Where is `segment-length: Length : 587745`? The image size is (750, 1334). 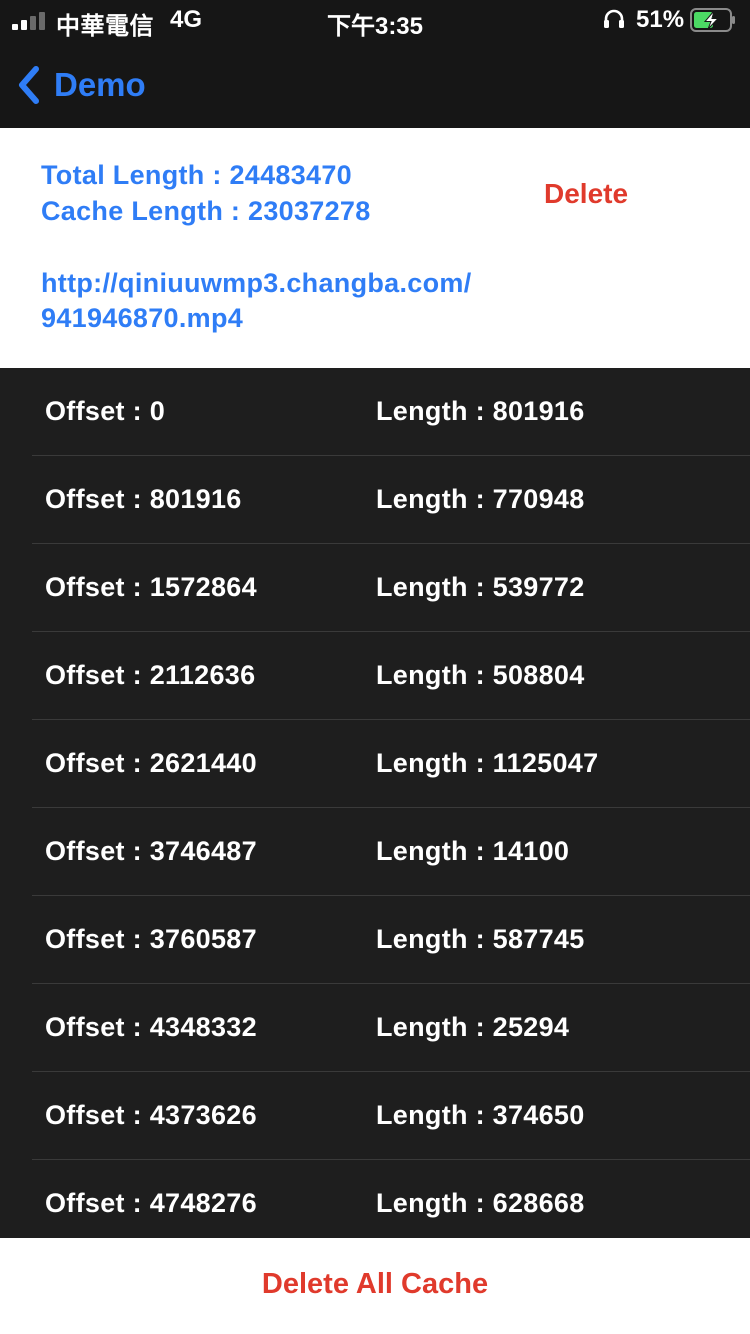 segment-length: Length : 587745 is located at coordinates (480, 939).